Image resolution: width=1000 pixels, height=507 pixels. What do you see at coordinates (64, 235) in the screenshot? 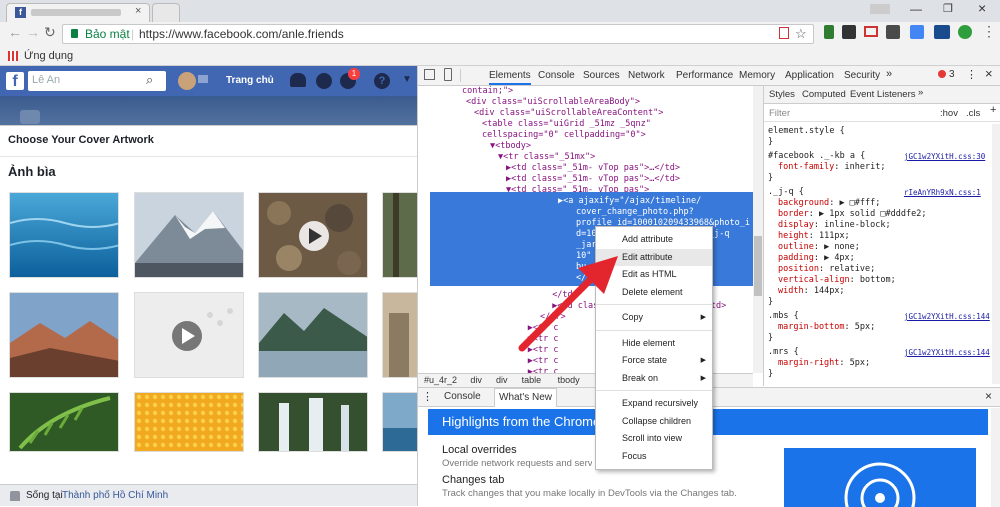
I see `cover-artwork-water` at bounding box center [64, 235].